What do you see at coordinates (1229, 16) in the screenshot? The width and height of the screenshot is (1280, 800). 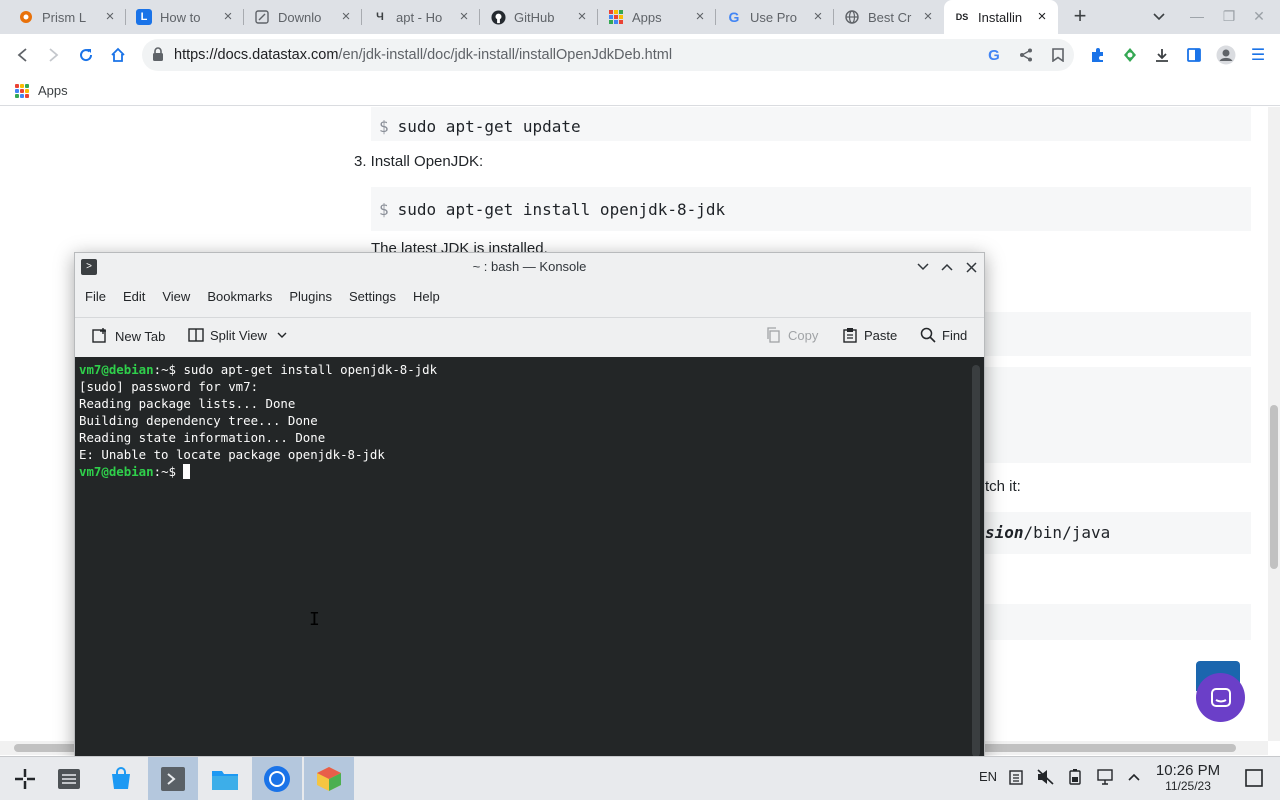 I see `restore-icon: ❐` at bounding box center [1229, 16].